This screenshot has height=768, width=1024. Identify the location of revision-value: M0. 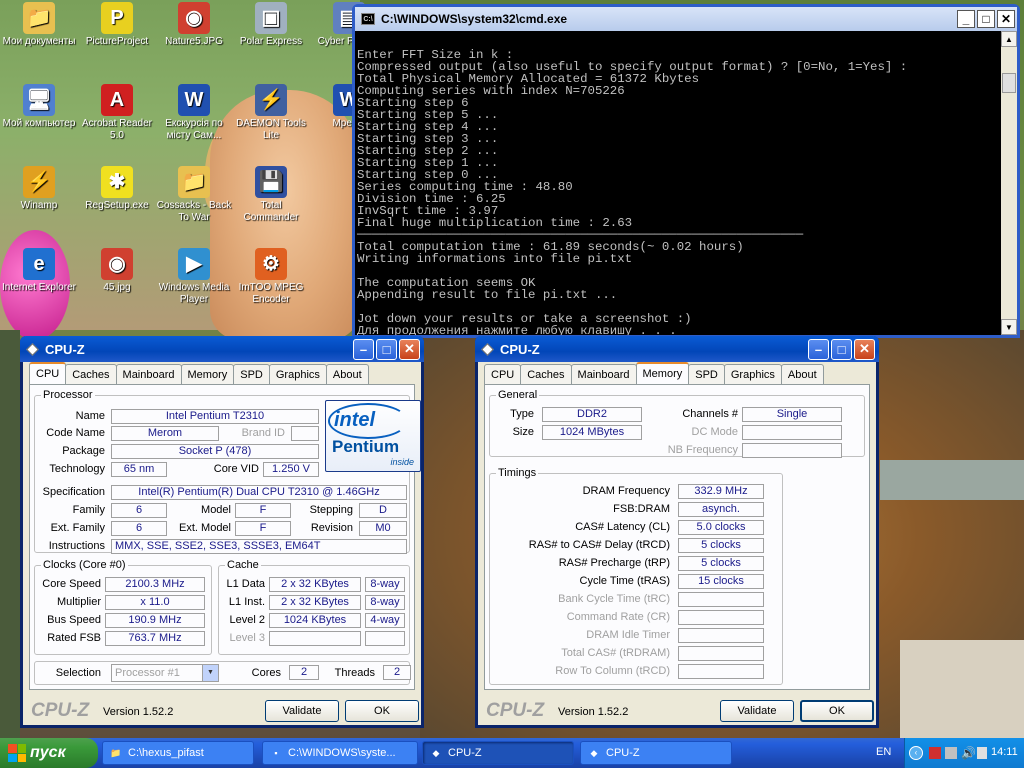
(383, 528).